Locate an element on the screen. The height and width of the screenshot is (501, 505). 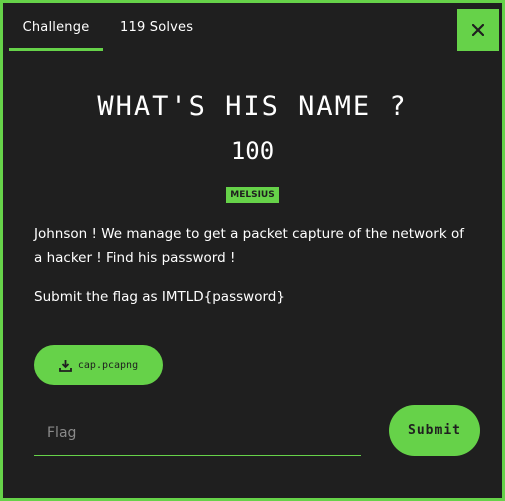
challenge-title: WHAT'S HIS NAME ? is located at coordinates (252, 106).